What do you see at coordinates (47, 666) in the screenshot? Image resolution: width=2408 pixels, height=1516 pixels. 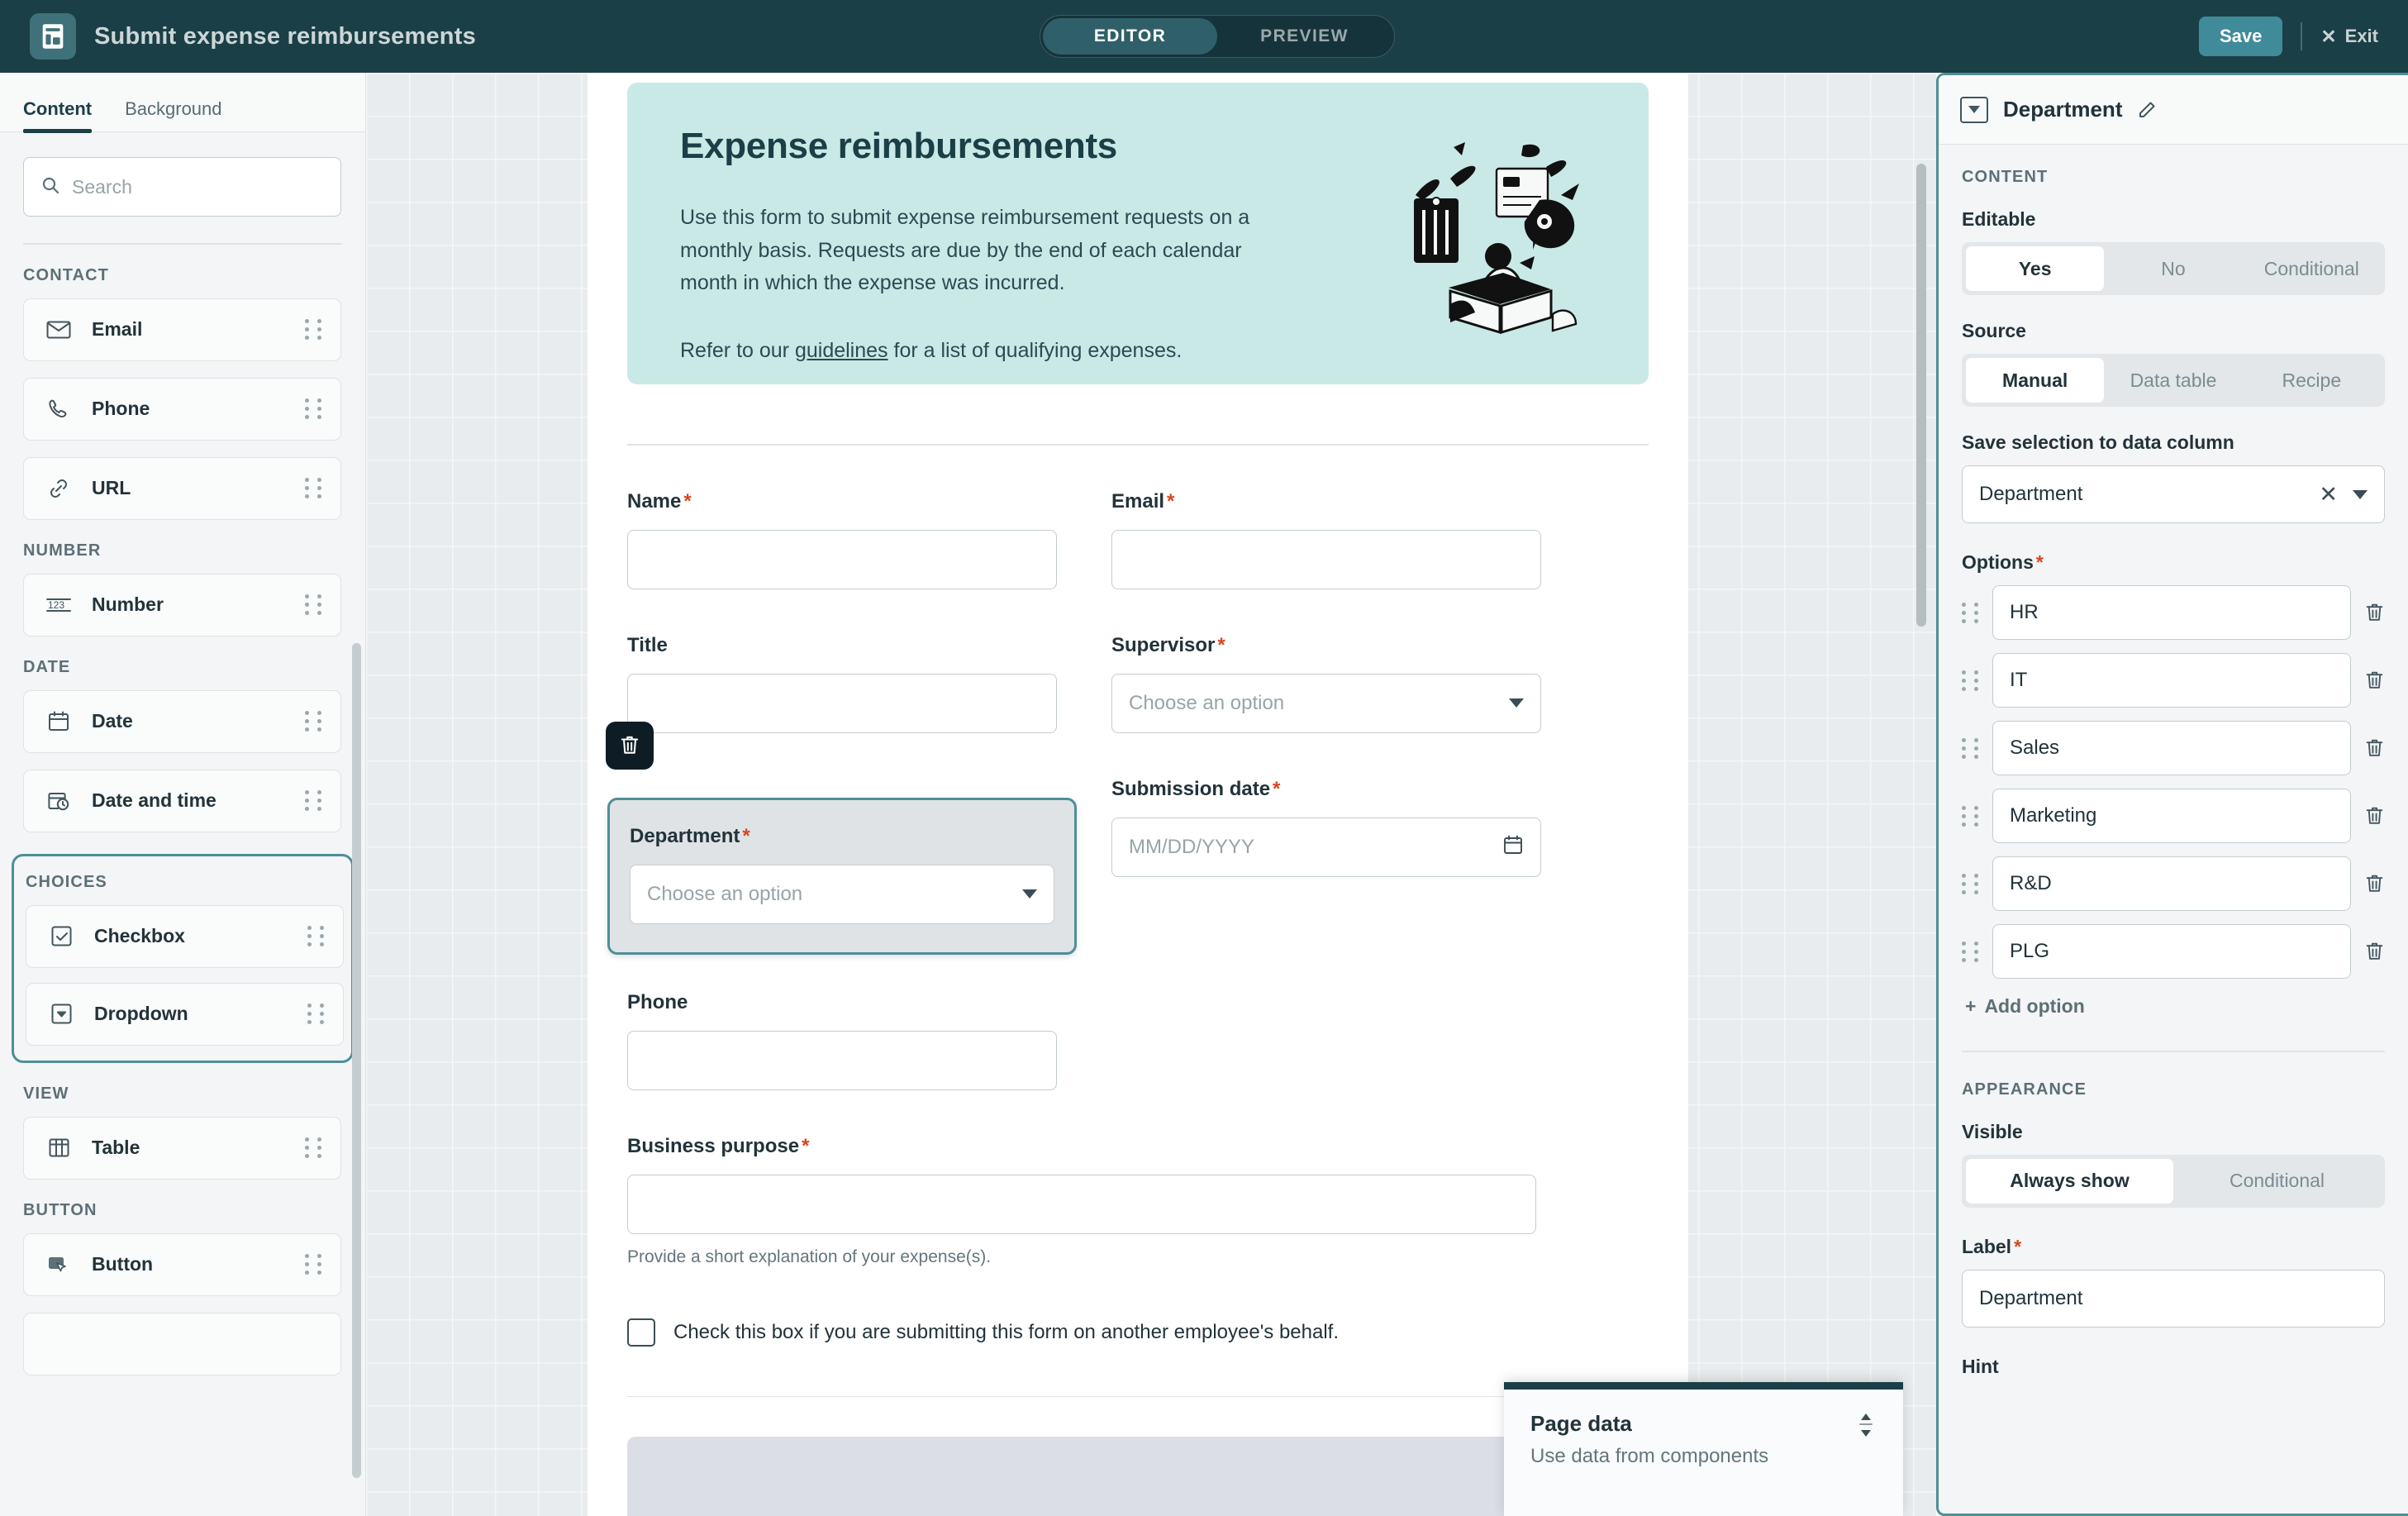 I see `sidebar-group-date-label: DATE` at bounding box center [47, 666].